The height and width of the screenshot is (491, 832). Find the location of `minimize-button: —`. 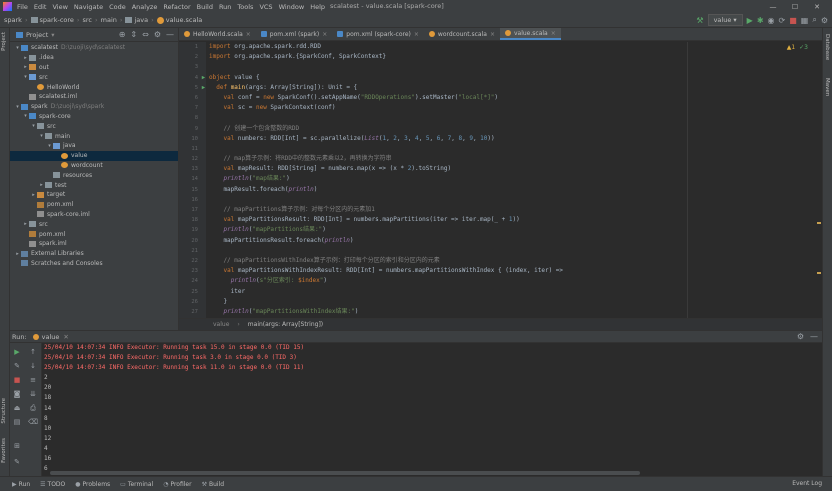

minimize-button: — is located at coordinates (773, 7).